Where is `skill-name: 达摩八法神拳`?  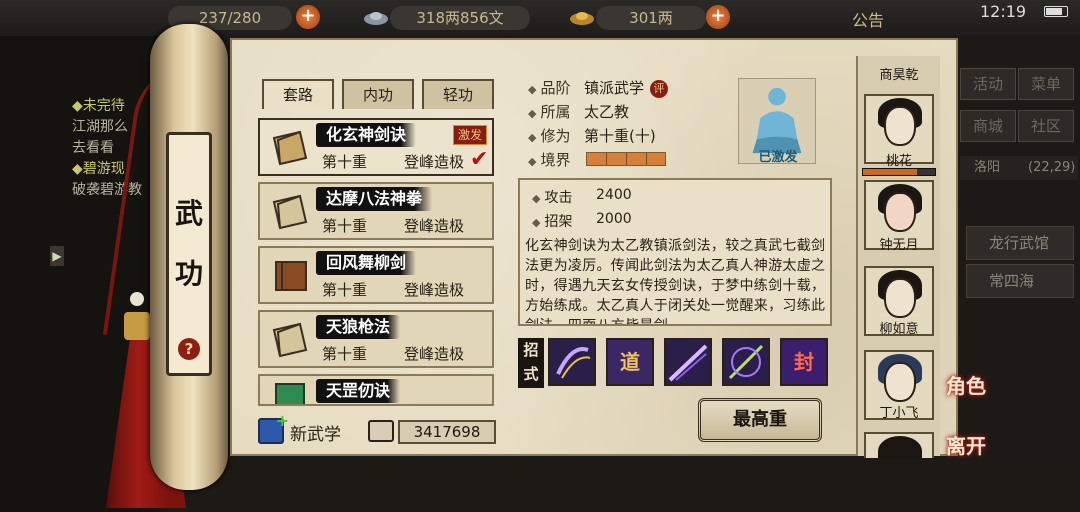
skill-name: 达摩八法神拳 is located at coordinates (374, 199).